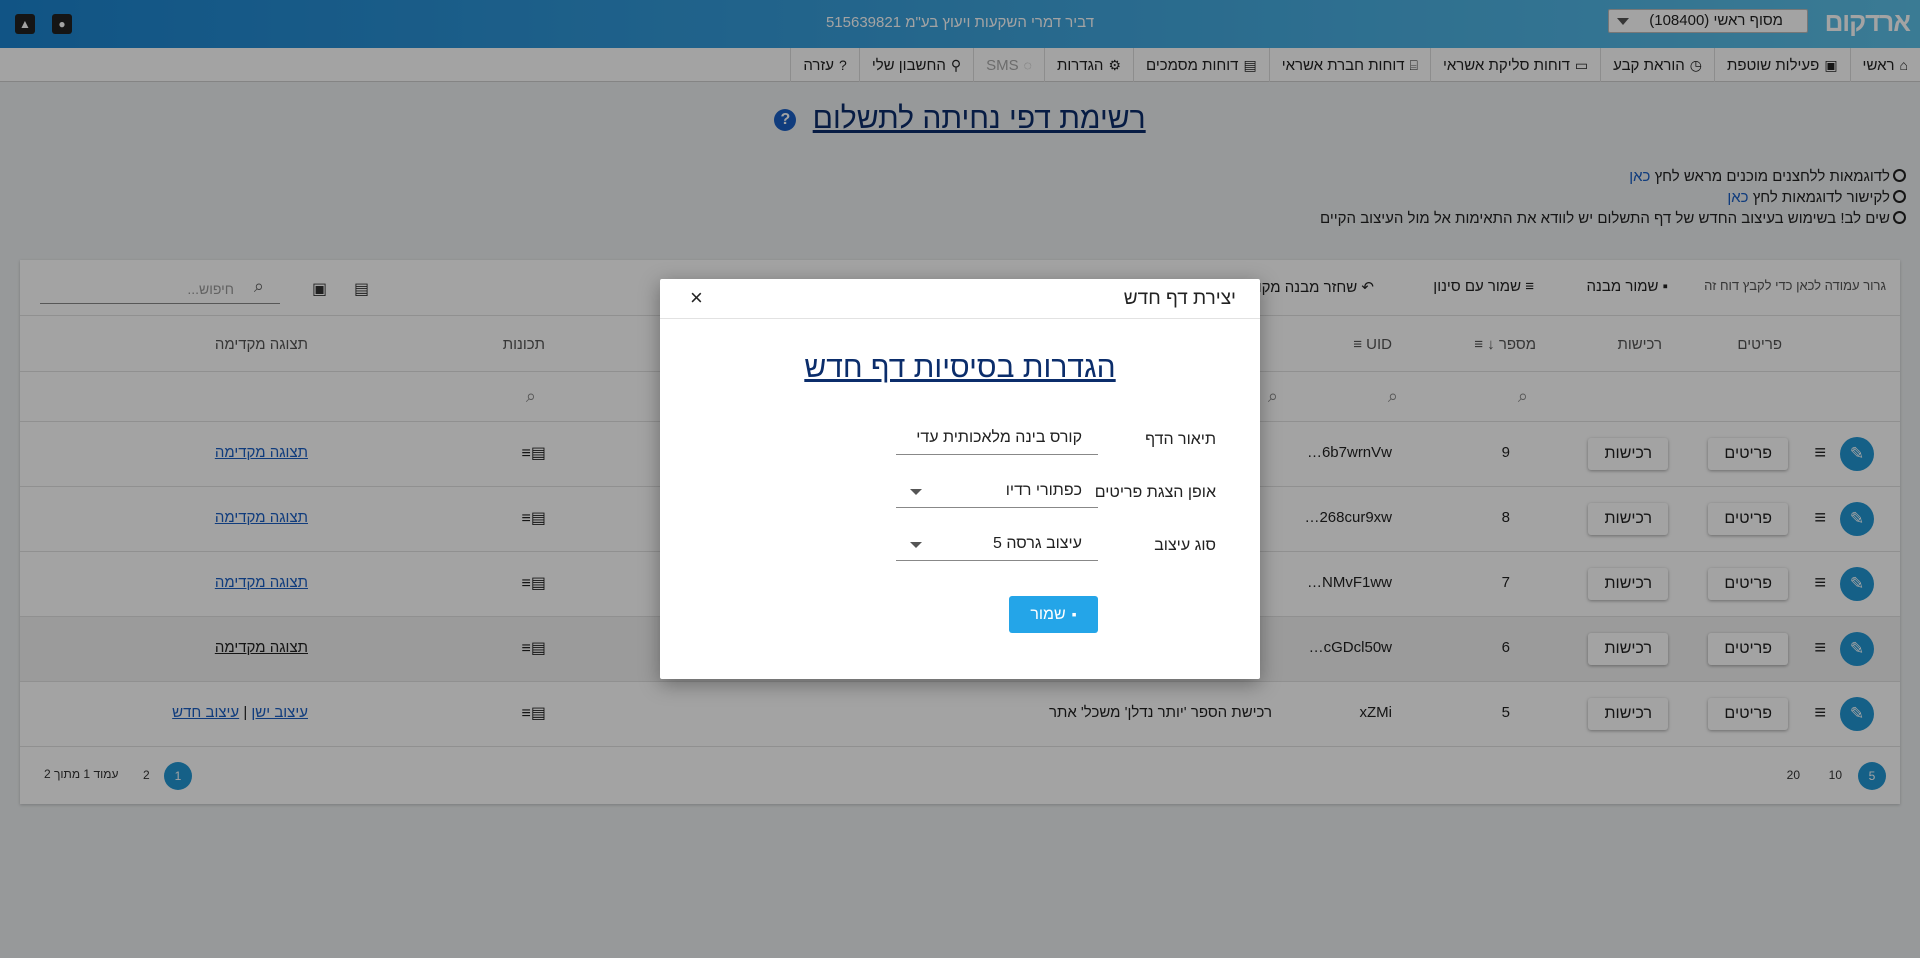 The width and height of the screenshot is (1920, 958). What do you see at coordinates (1179, 298) in the screenshot?
I see `dialog-title: יצירת דף חדש` at bounding box center [1179, 298].